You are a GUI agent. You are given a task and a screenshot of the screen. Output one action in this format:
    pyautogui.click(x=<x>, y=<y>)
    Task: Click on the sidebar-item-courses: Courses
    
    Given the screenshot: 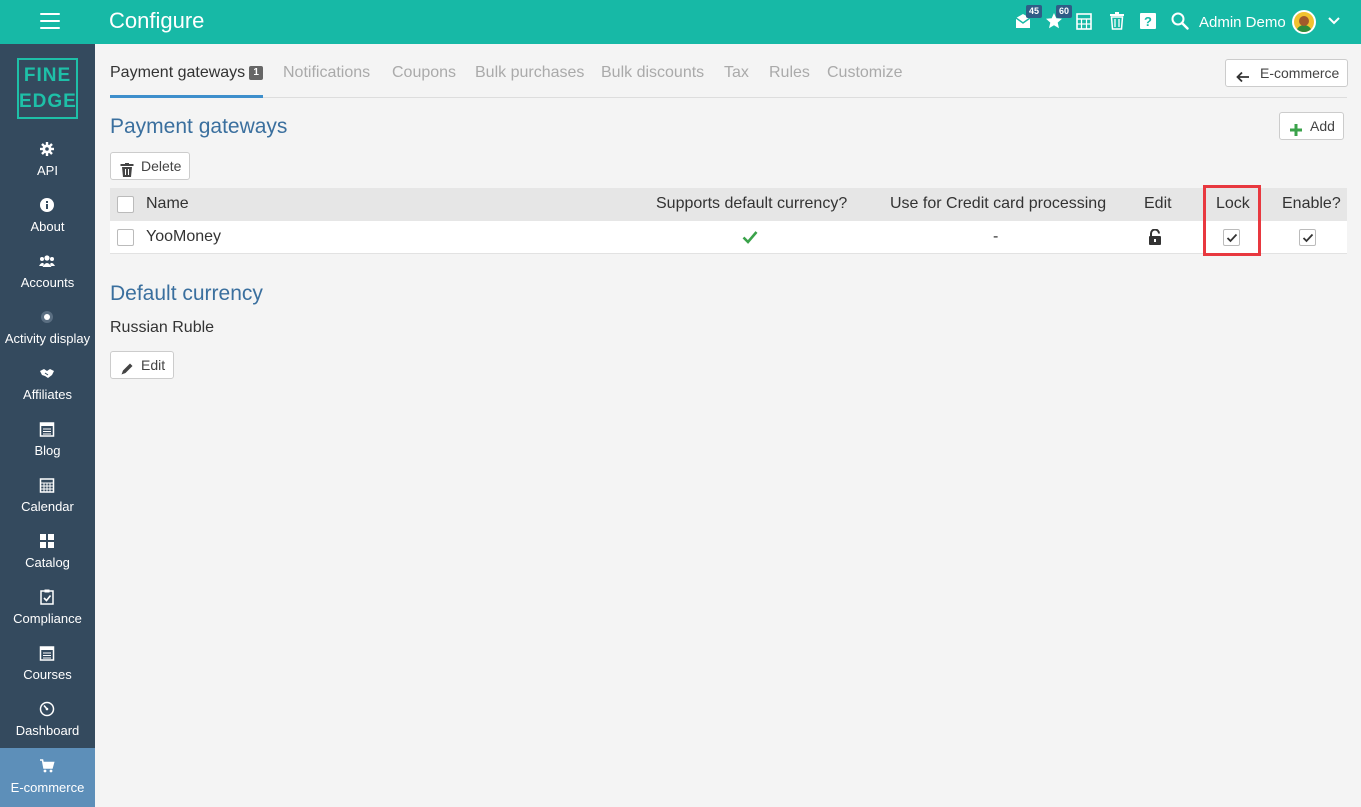 What is the action you would take?
    pyautogui.click(x=47, y=673)
    